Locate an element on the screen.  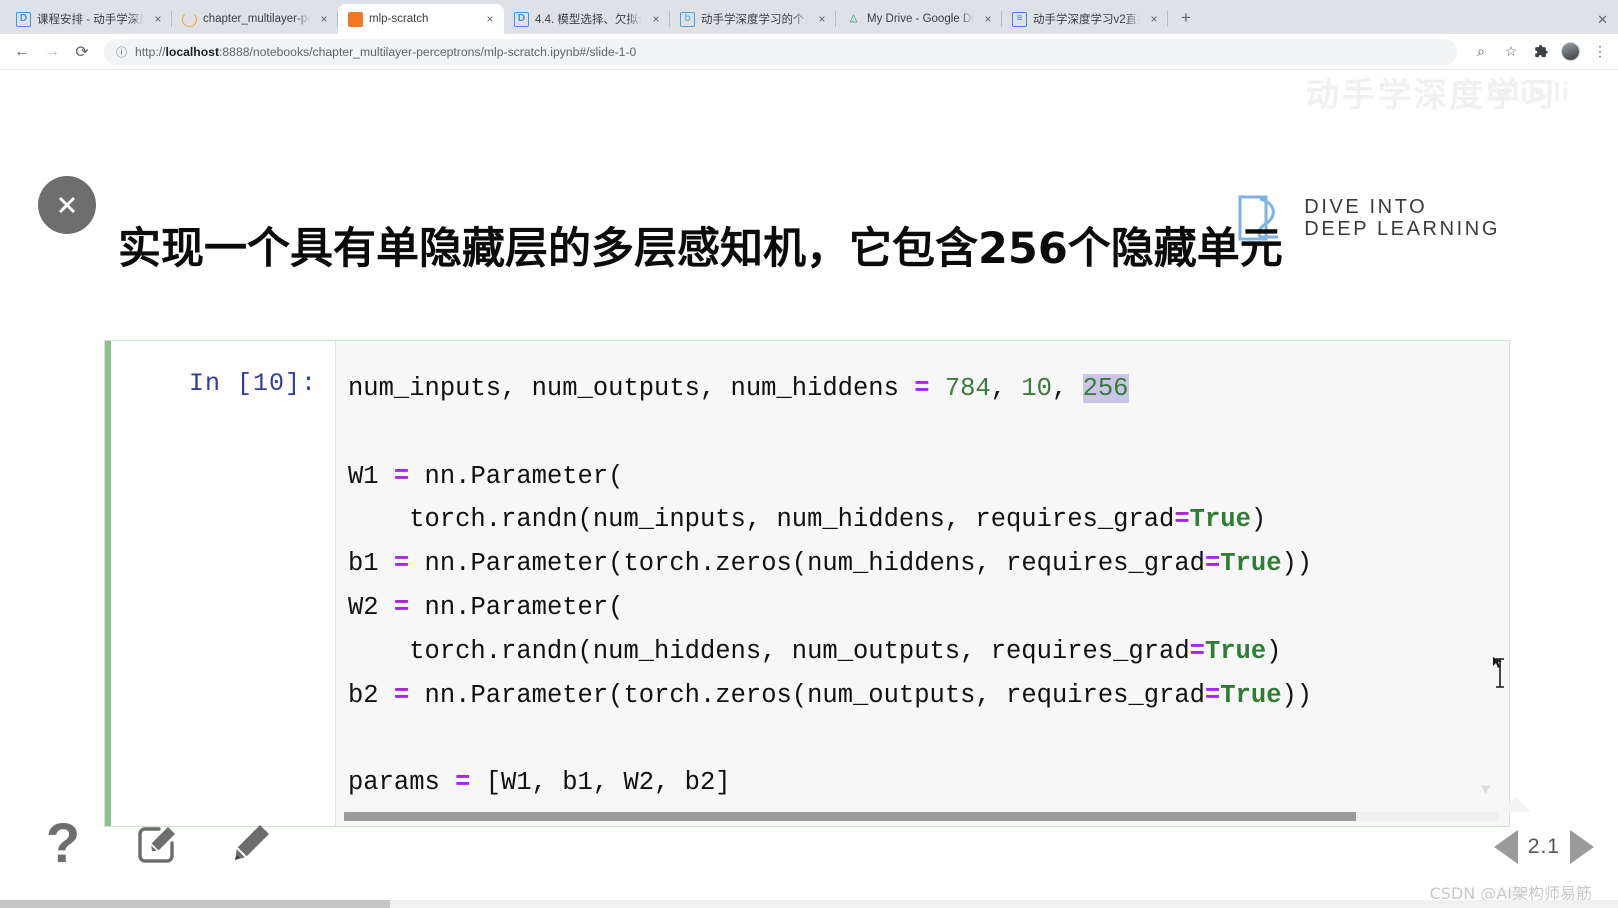
back-button: ← is located at coordinates (22, 52).